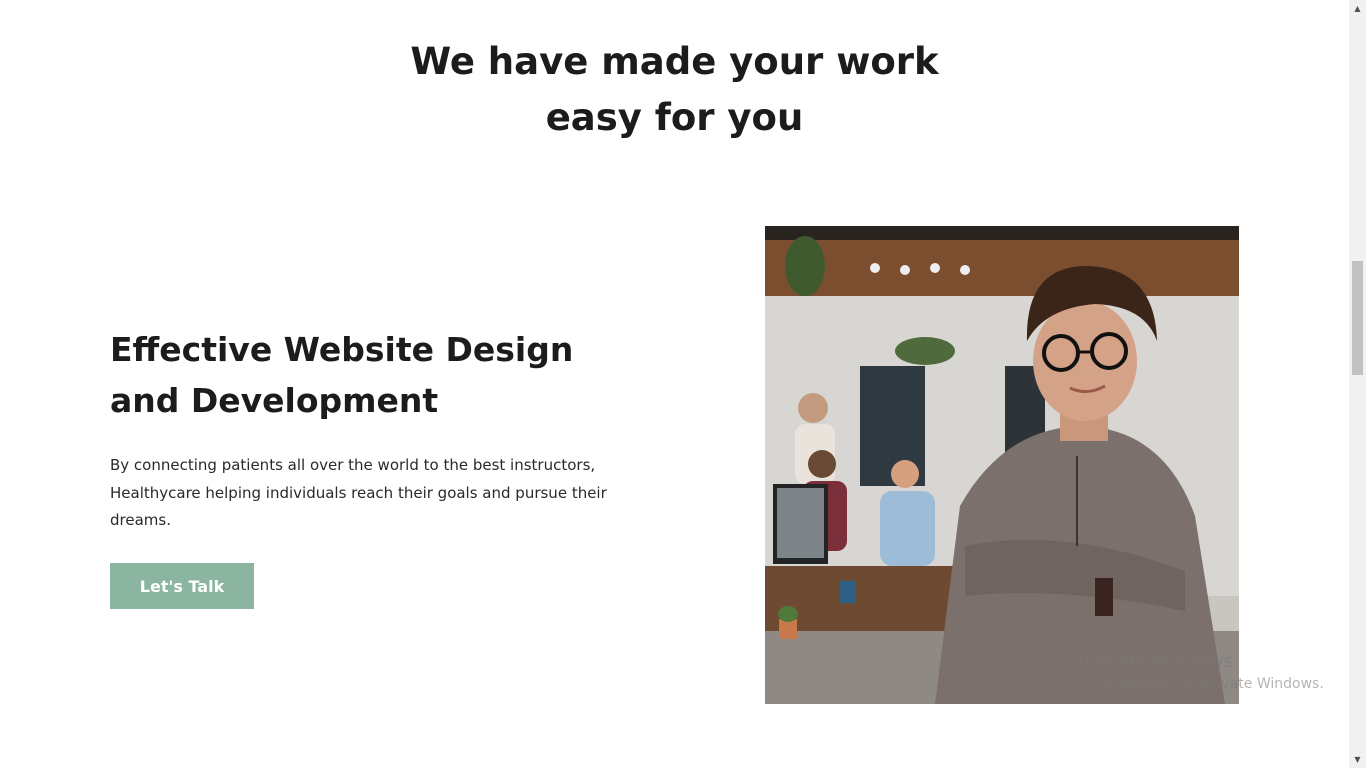 The image size is (1366, 768). What do you see at coordinates (1357, 759) in the screenshot?
I see `scroll-down-arrow-icon: ▼` at bounding box center [1357, 759].